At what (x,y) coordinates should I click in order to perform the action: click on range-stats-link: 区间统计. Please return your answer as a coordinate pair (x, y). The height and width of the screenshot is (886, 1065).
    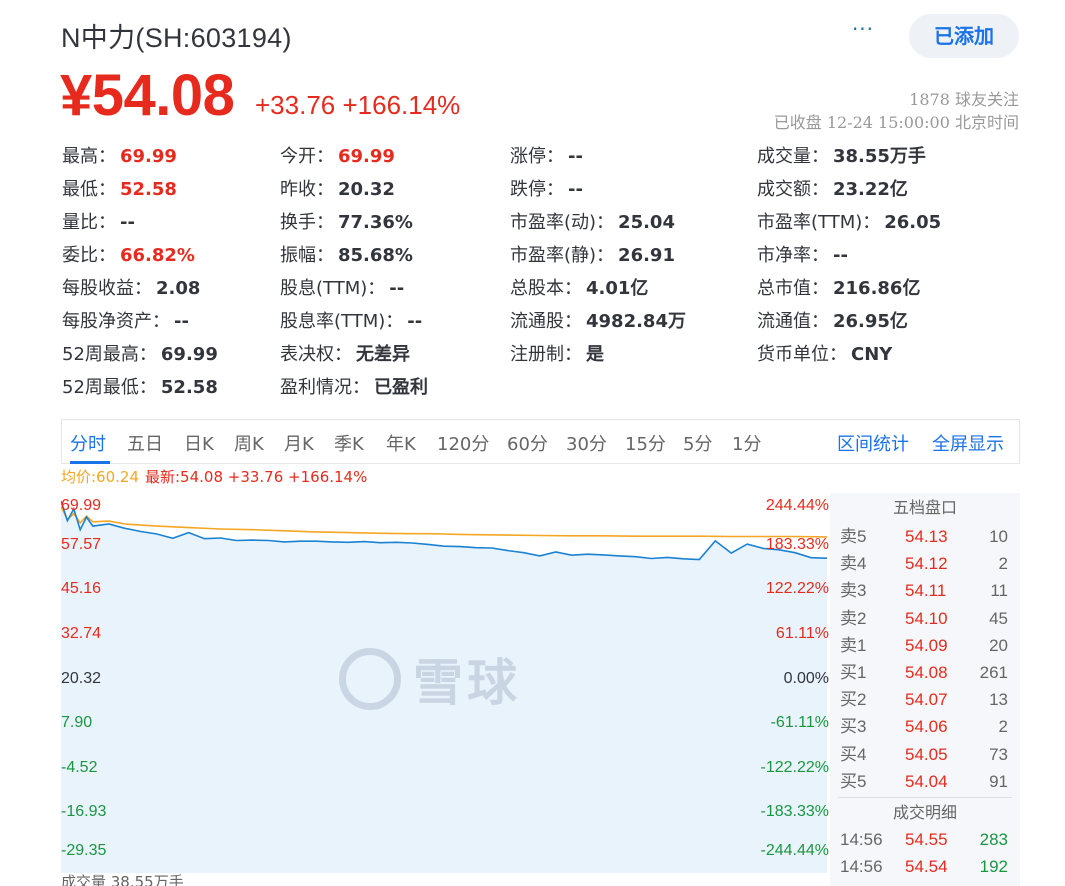
    Looking at the image, I should click on (873, 443).